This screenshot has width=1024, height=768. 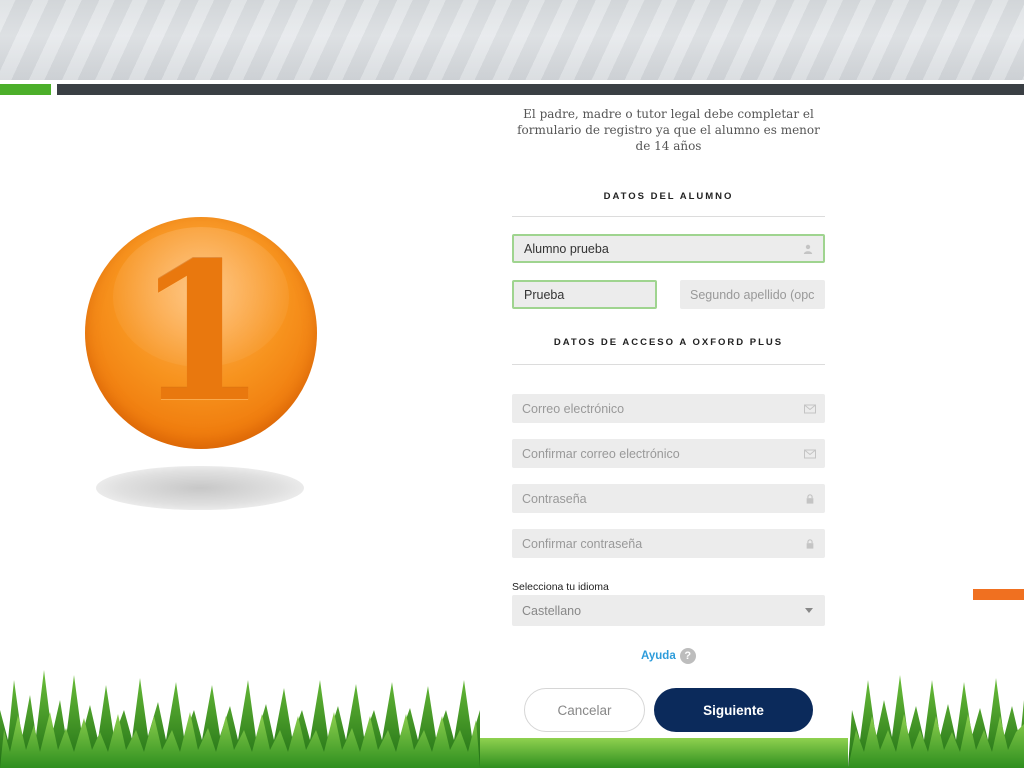 I want to click on student-section-divider, so click(x=668, y=216).